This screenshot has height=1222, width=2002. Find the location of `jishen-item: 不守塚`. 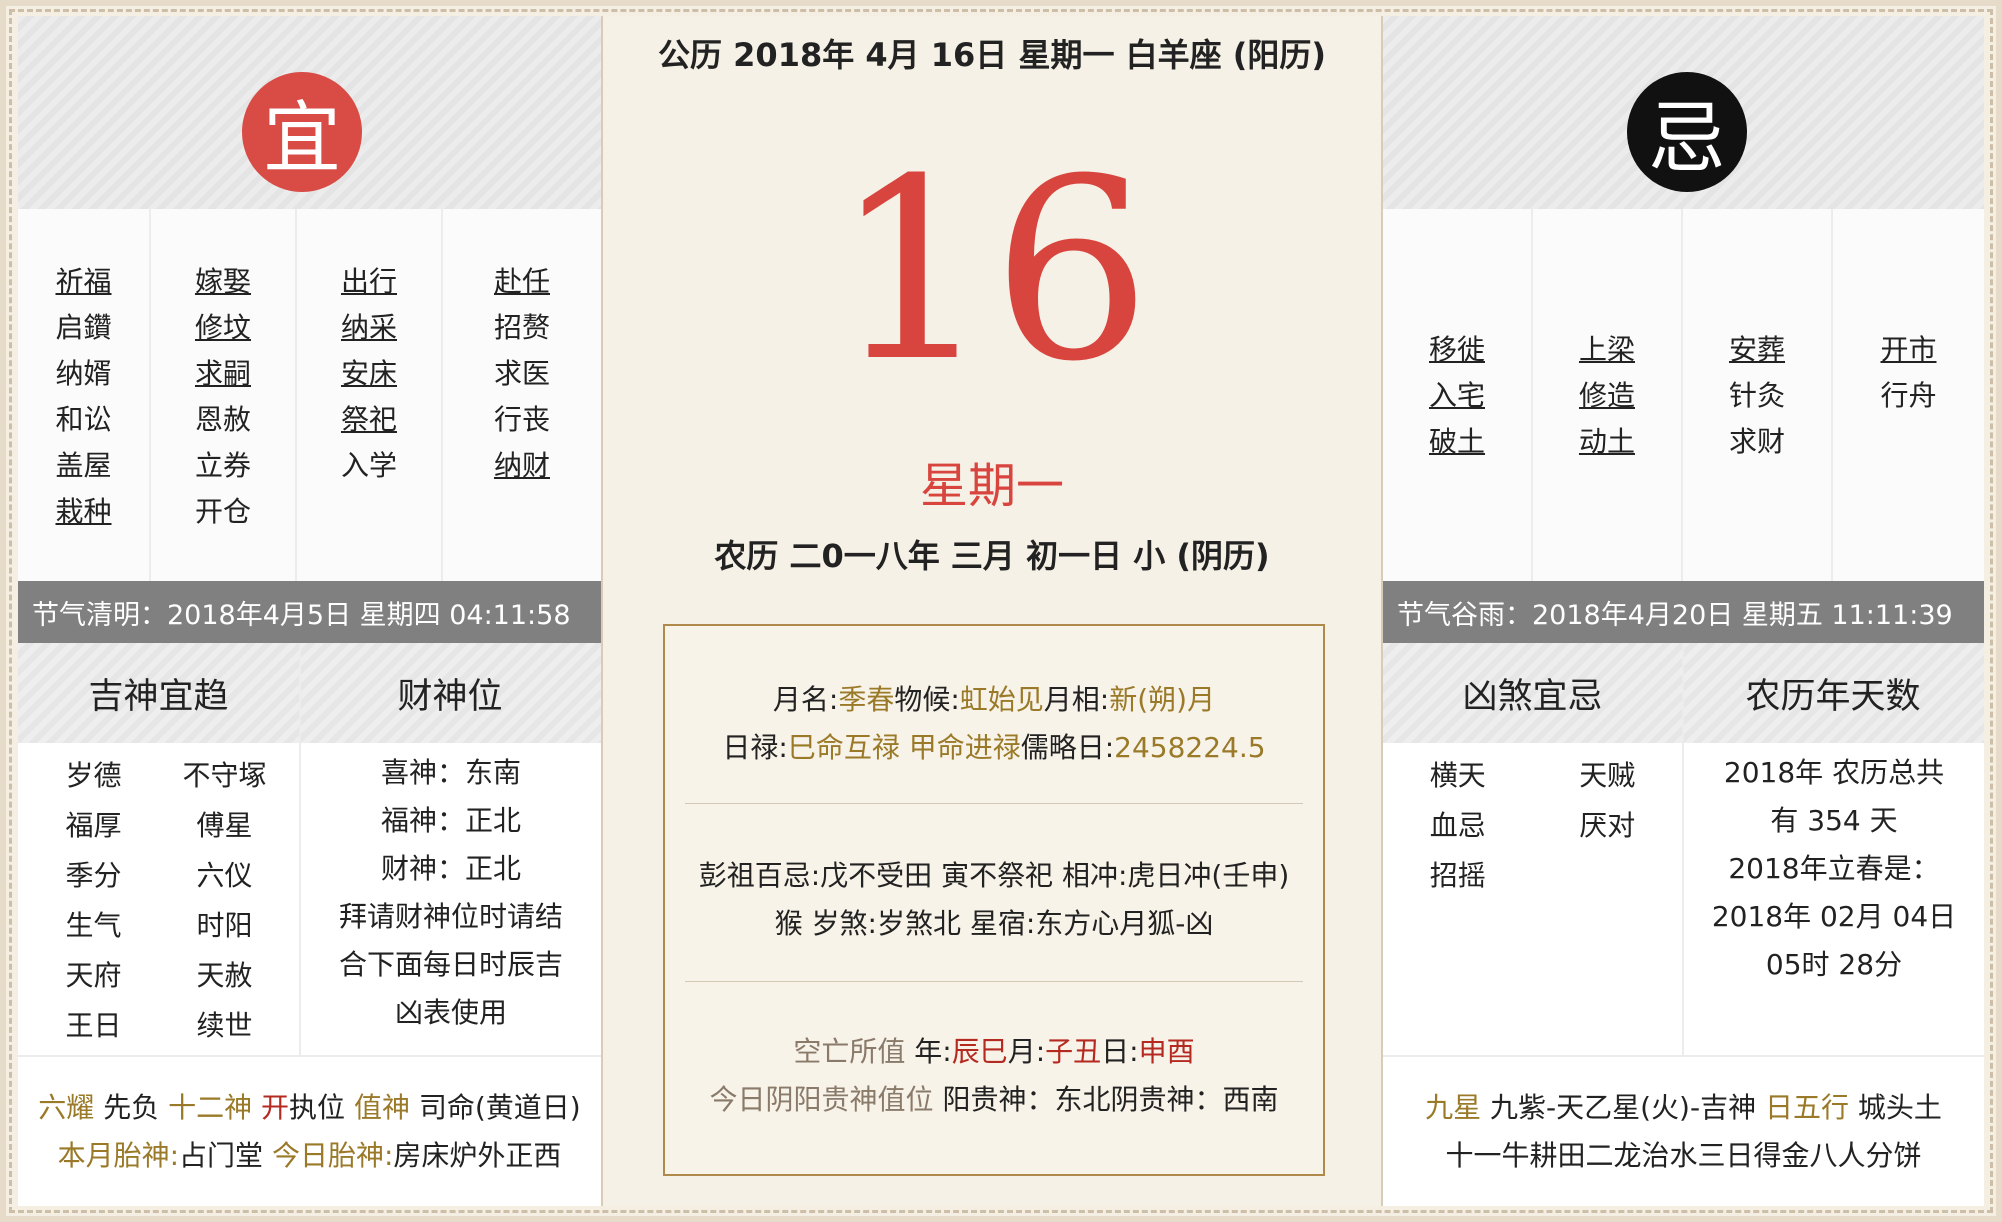

jishen-item: 不守塚 is located at coordinates (224, 775).